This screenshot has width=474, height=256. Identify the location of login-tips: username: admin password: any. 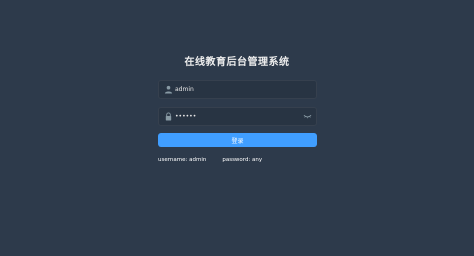
(210, 160).